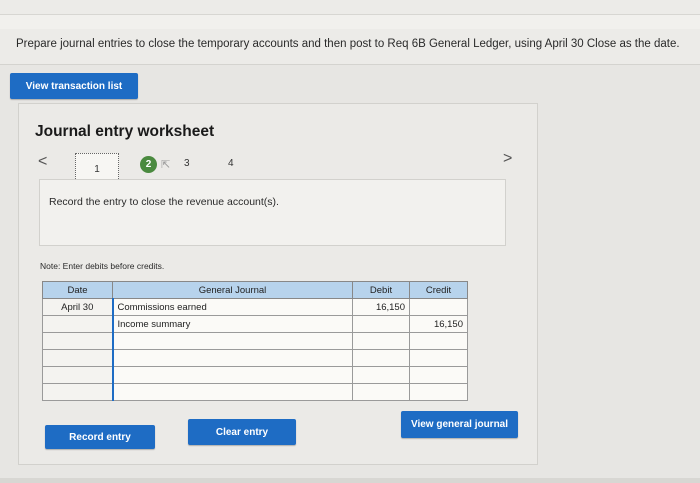  I want to click on note-text: Note: Enter debits before credits., so click(102, 266).